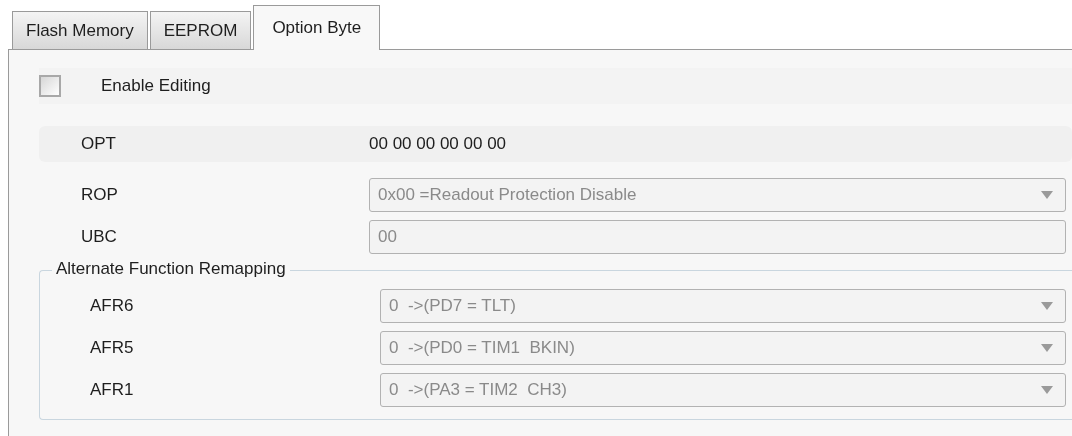 The image size is (1072, 436). Describe the element at coordinates (80, 30) in the screenshot. I see `tab: Flash Memory` at that location.